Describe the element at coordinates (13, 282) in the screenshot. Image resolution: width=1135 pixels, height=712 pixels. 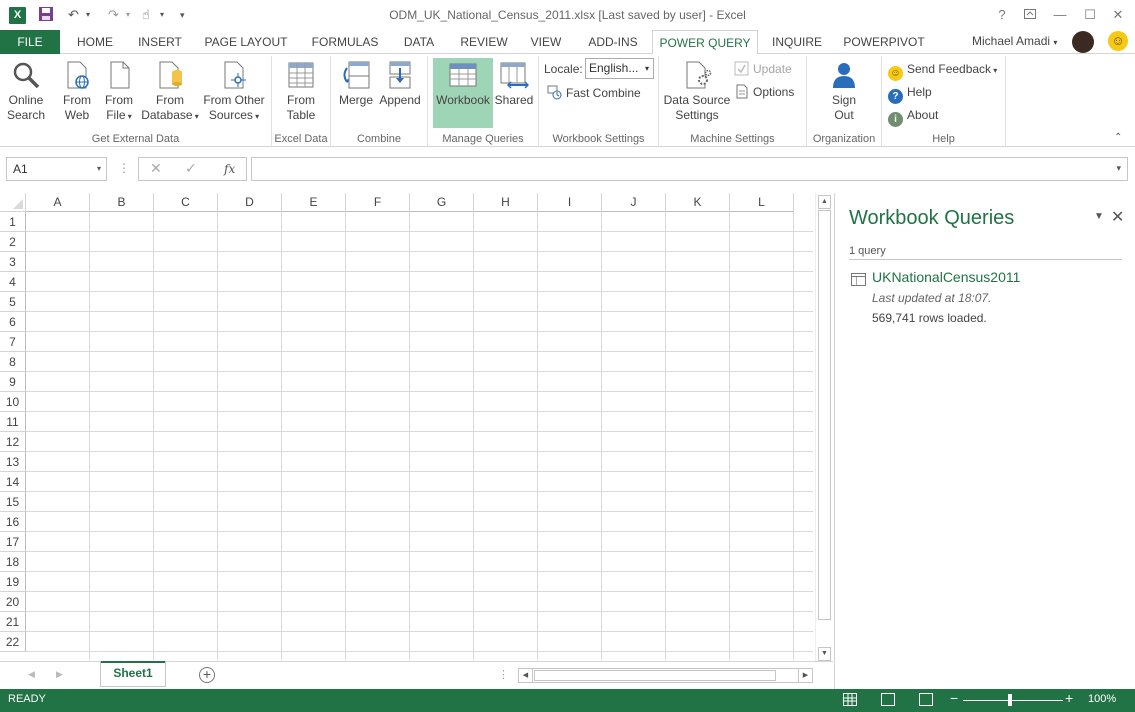
I see `row-header: 4` at that location.